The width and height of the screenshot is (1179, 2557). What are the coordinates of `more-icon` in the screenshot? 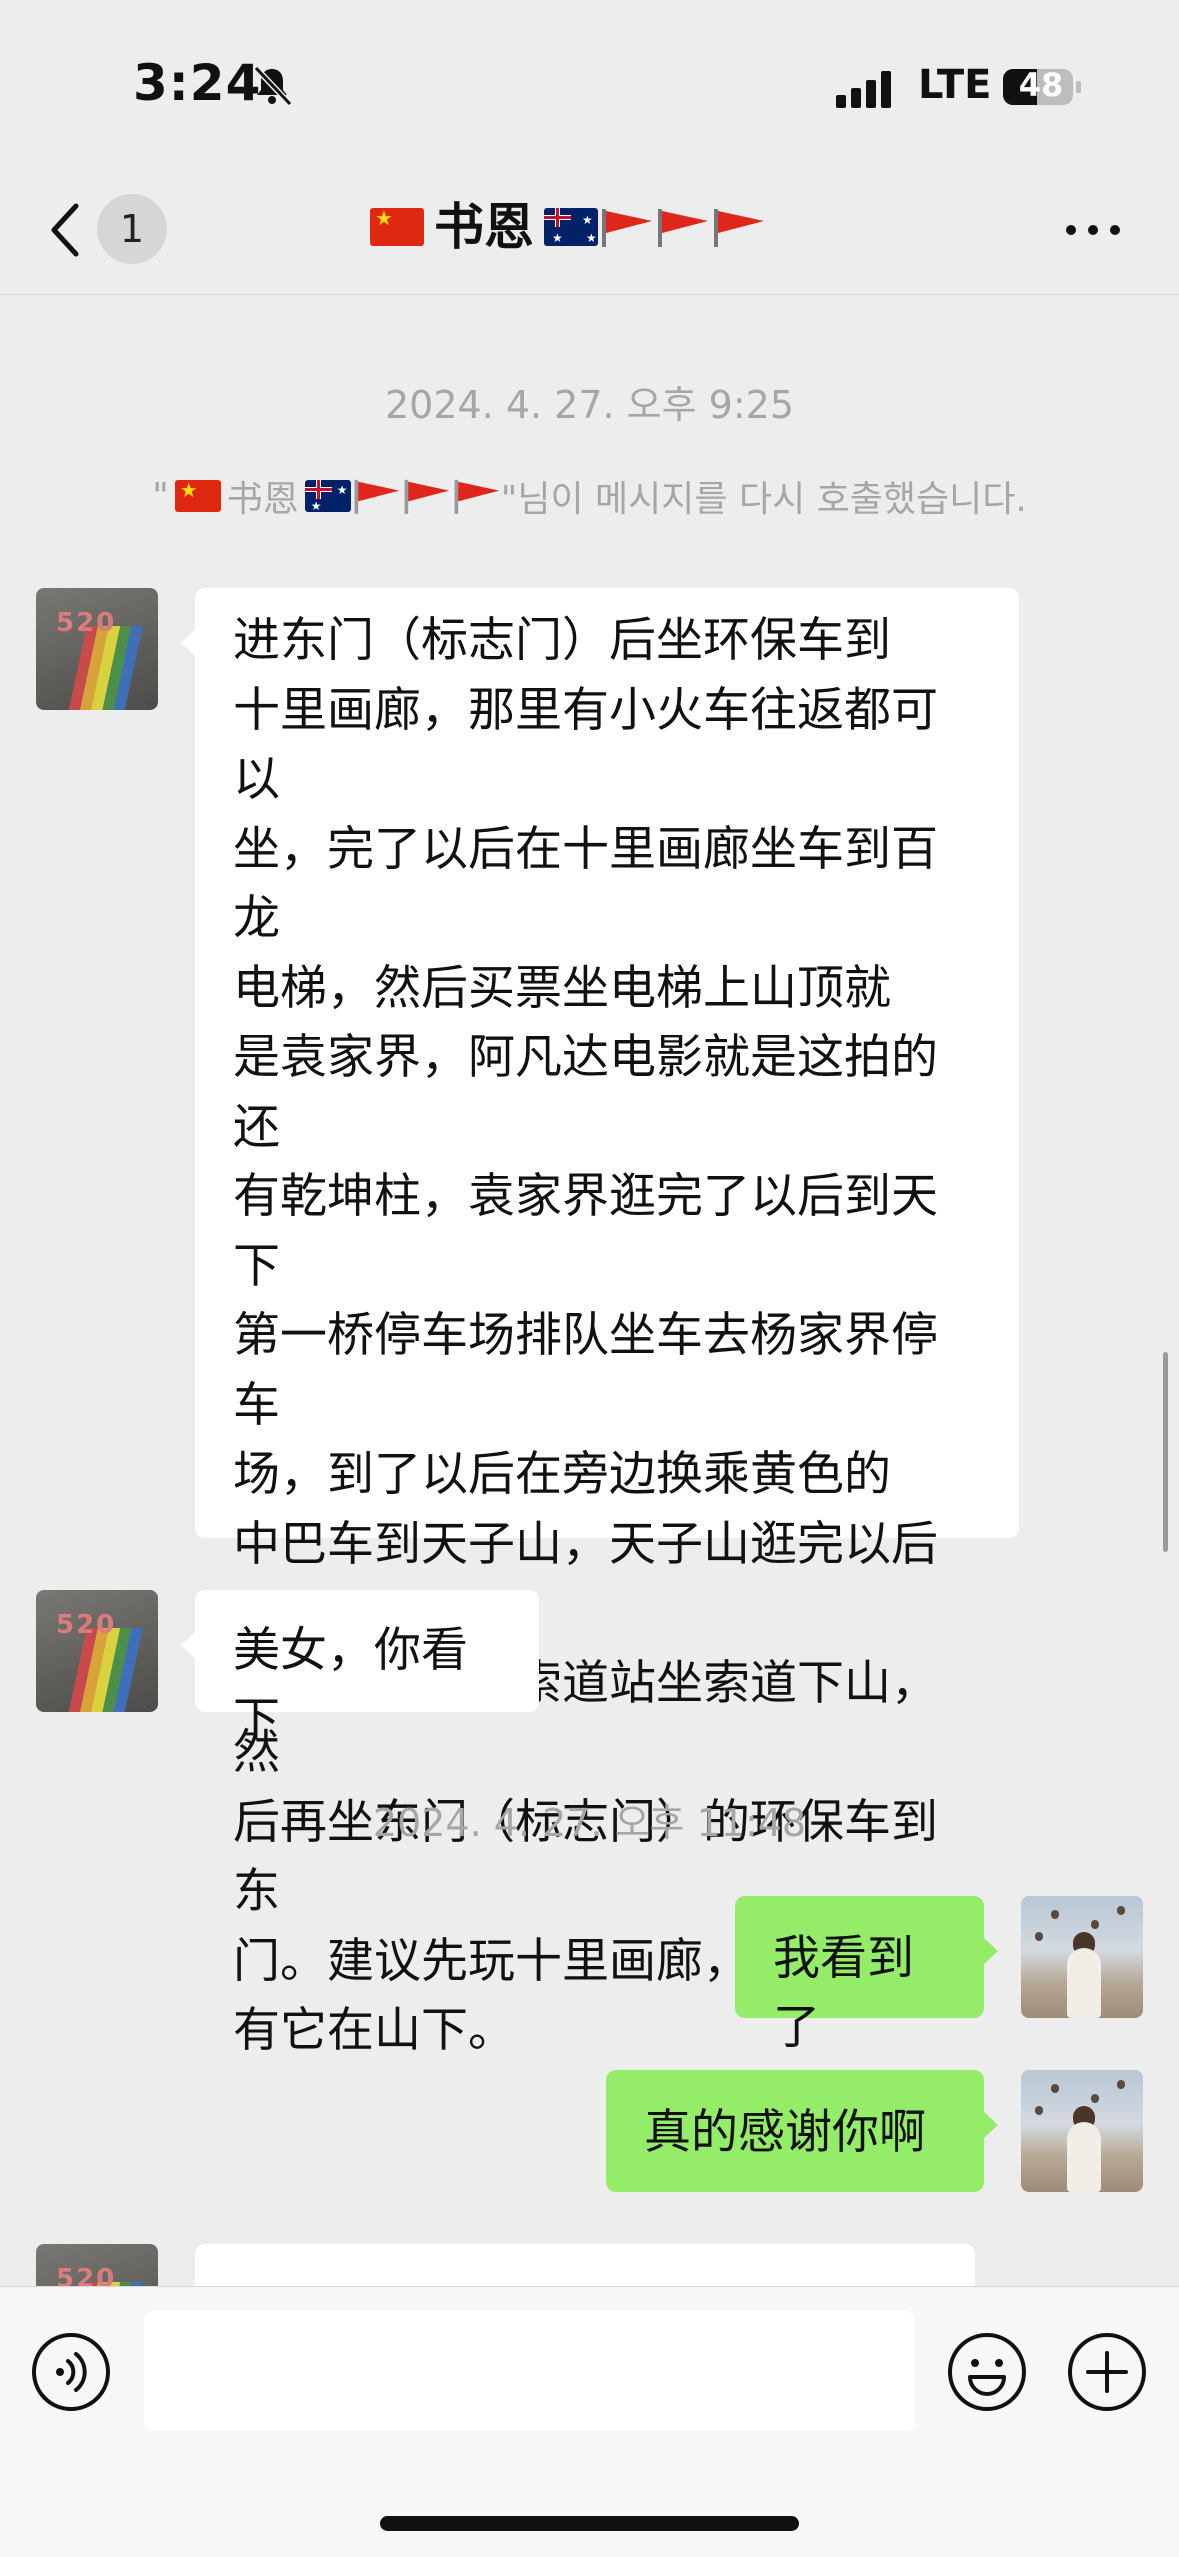 It's located at (1093, 230).